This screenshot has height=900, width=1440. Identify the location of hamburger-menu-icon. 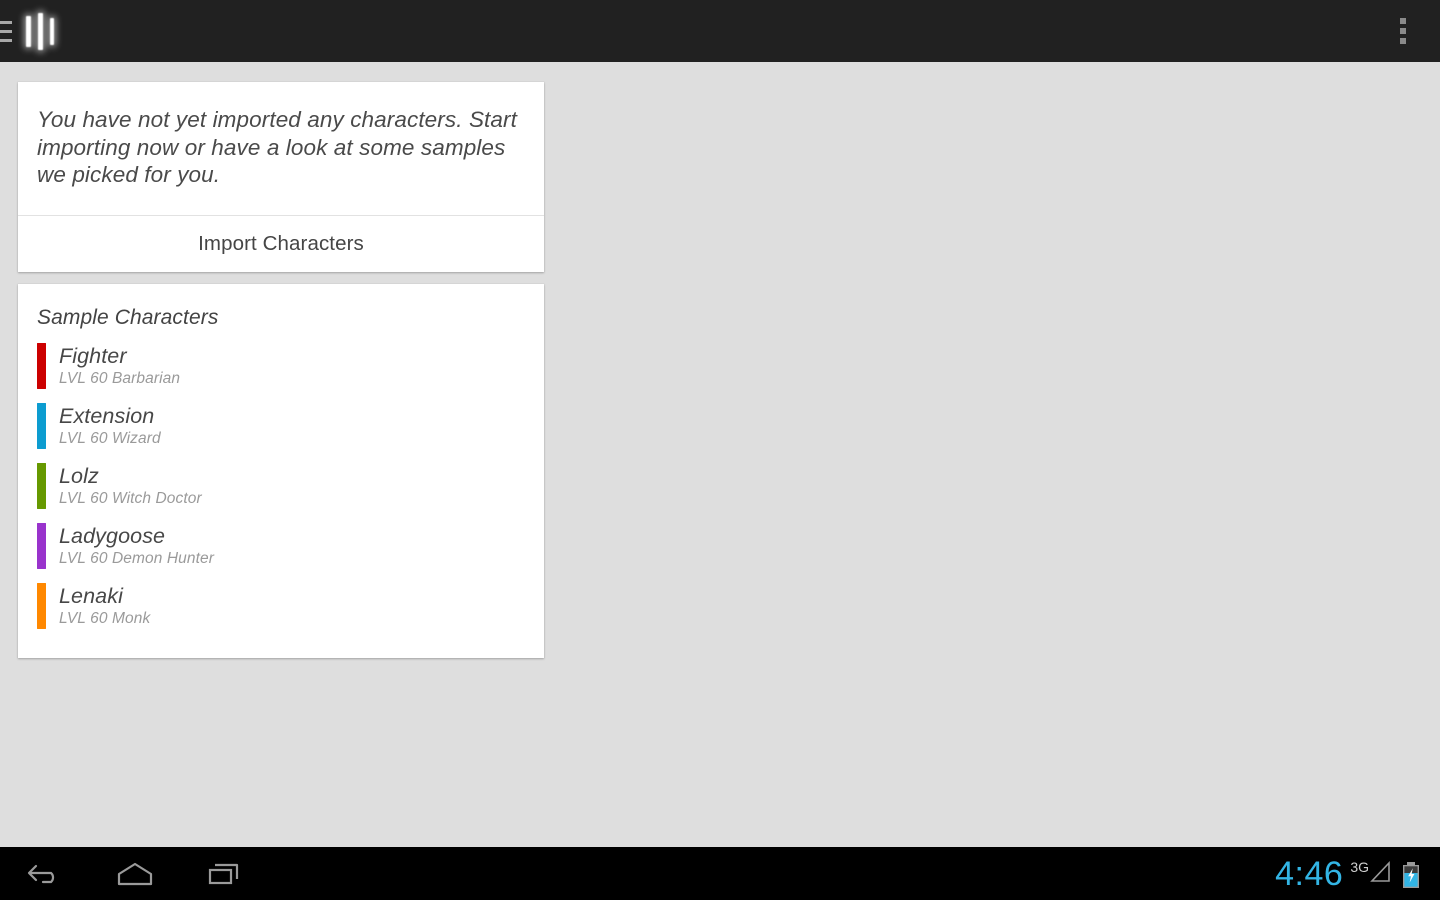
(6, 31).